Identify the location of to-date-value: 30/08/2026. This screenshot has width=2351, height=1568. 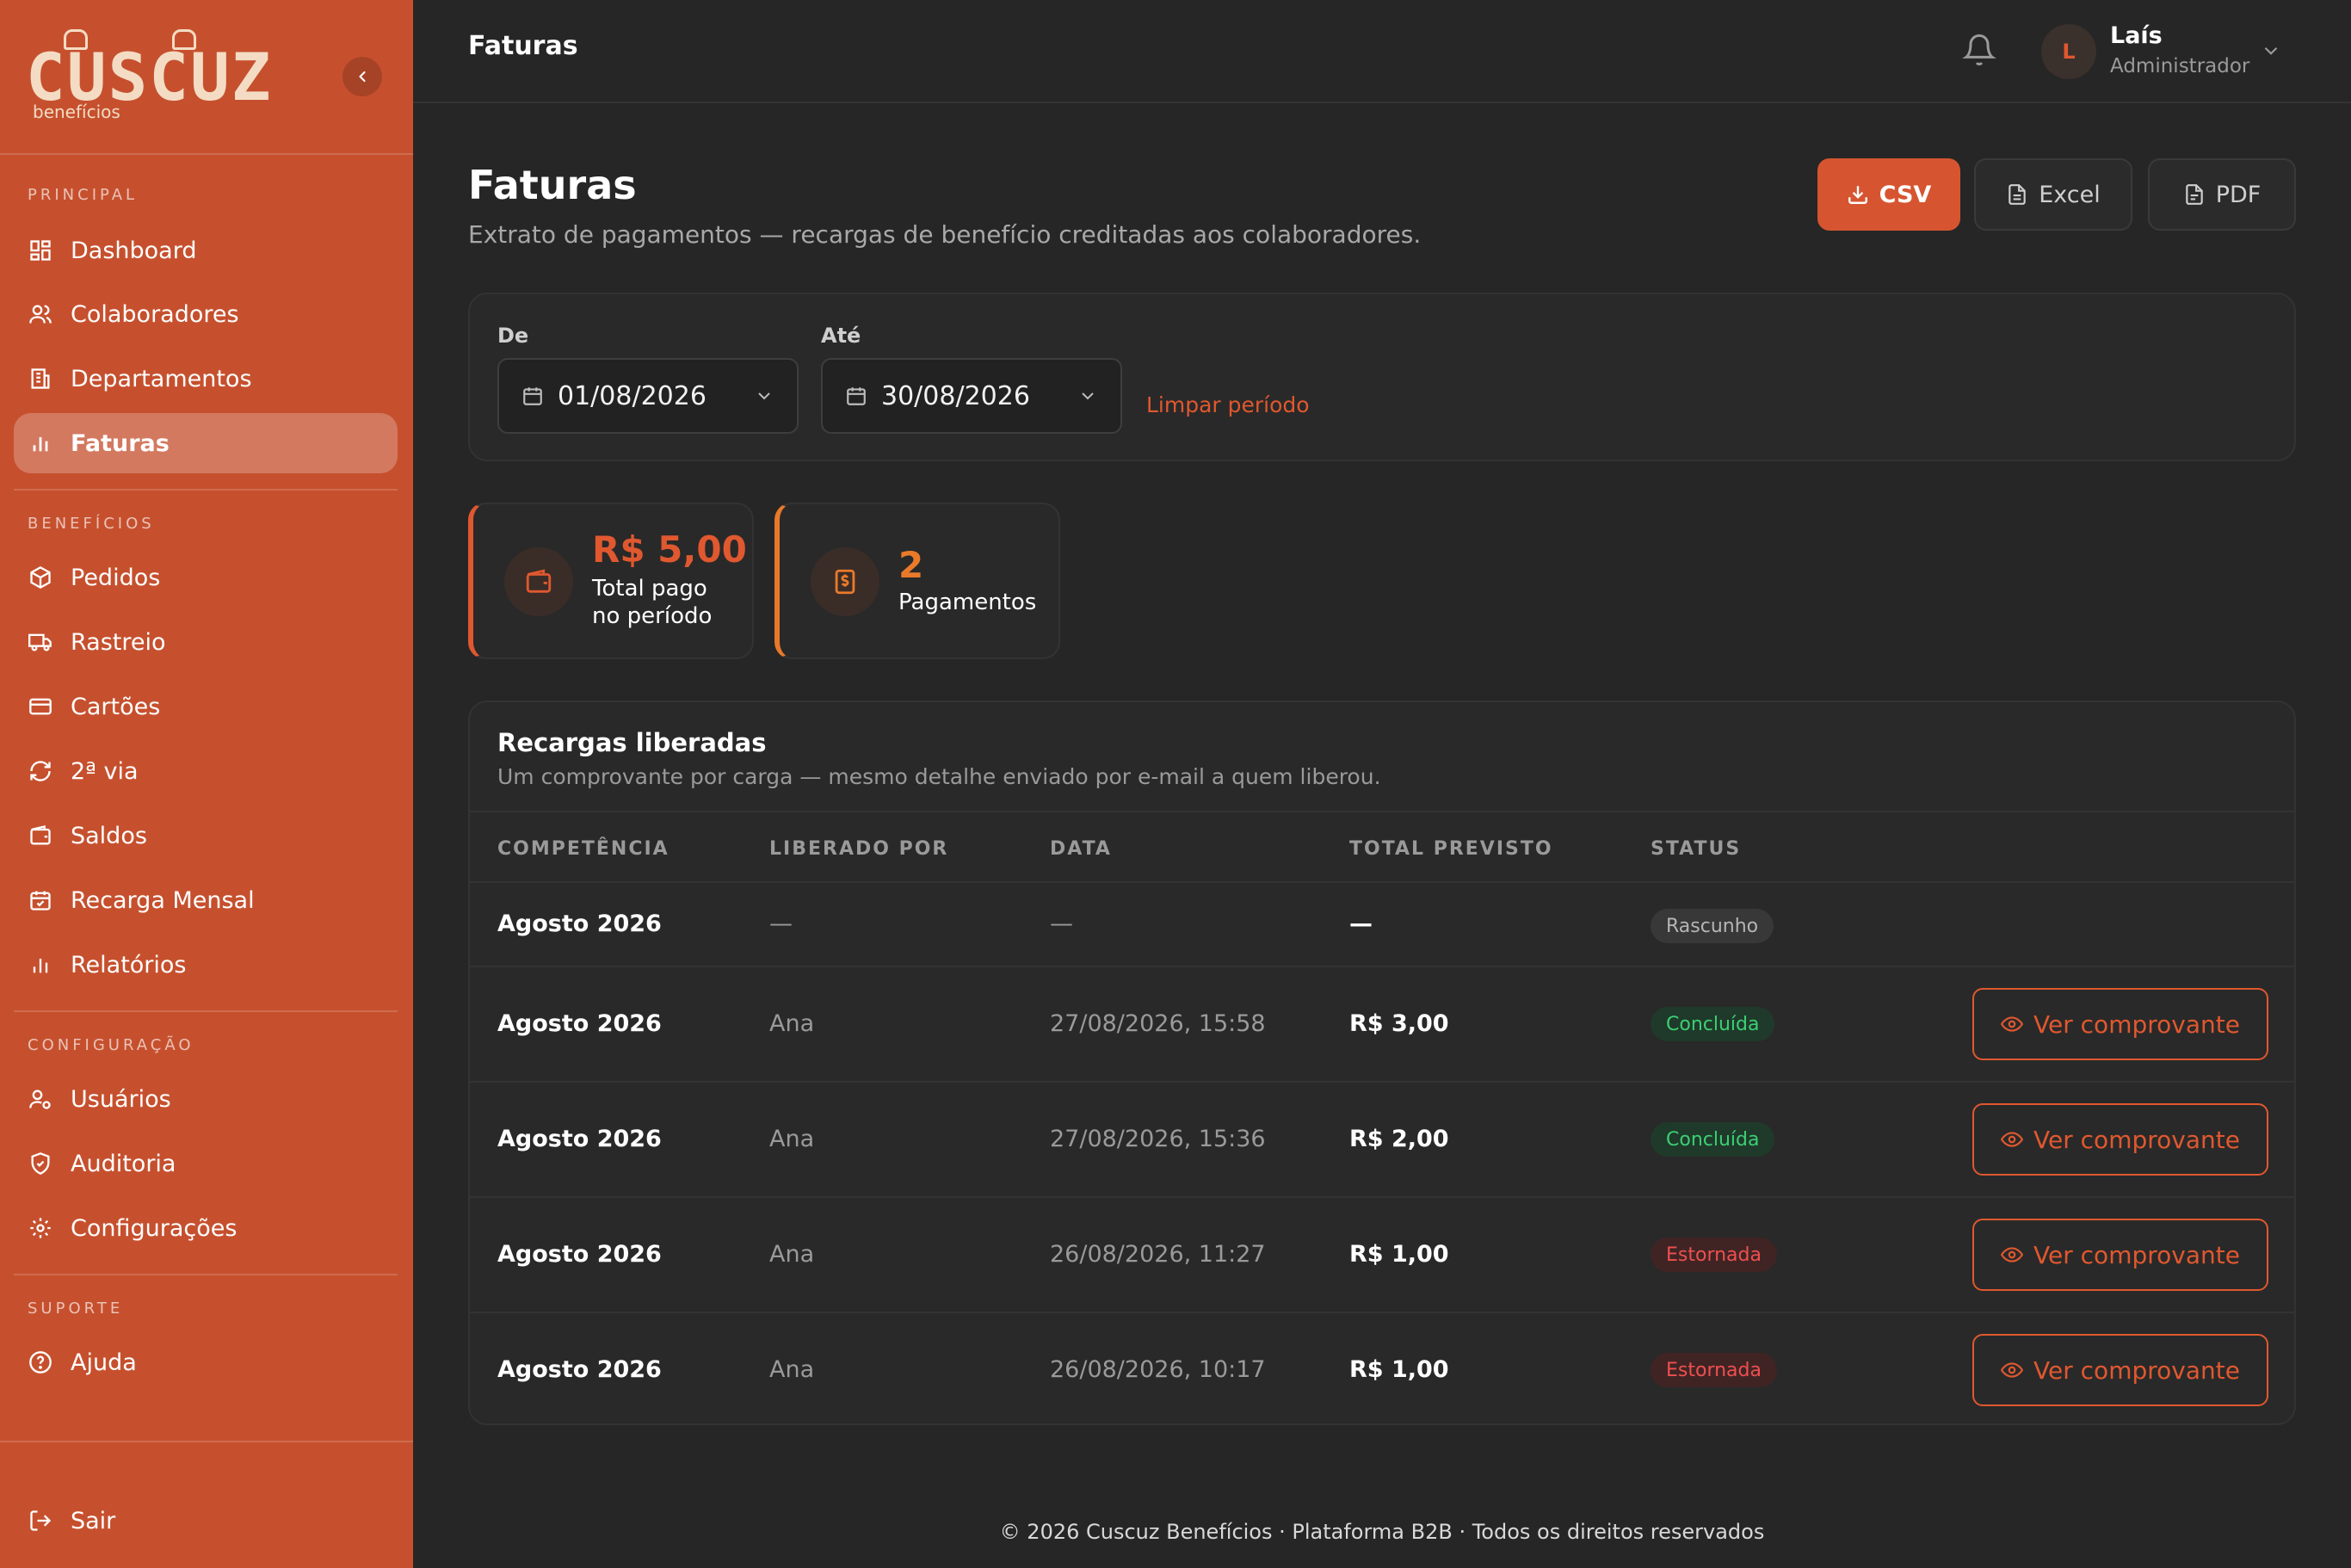
(955, 395).